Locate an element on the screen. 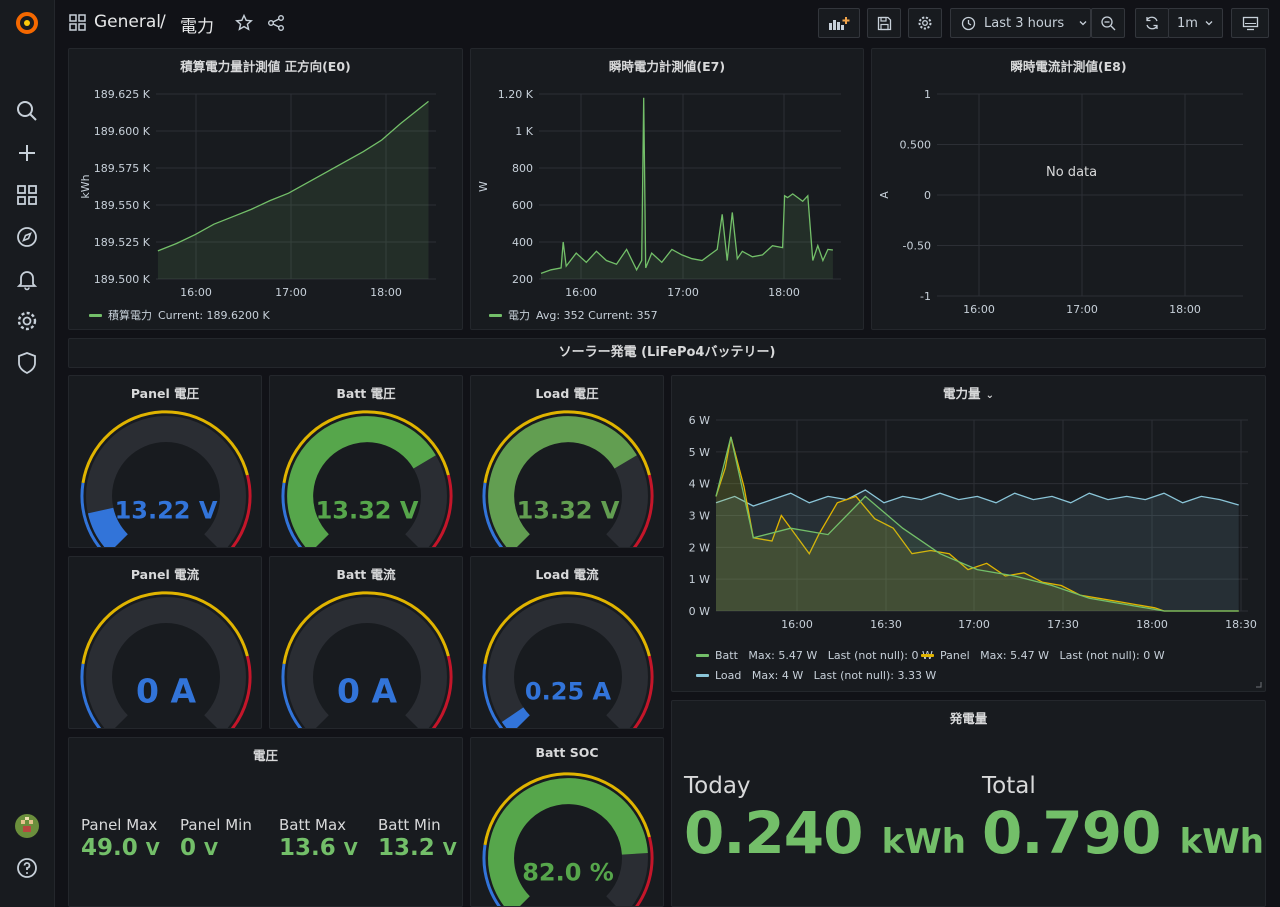 The width and height of the screenshot is (1280, 907). legend-item-batt: Batt Max: 5.47 W Last (not null): 0 W is located at coordinates (814, 655).